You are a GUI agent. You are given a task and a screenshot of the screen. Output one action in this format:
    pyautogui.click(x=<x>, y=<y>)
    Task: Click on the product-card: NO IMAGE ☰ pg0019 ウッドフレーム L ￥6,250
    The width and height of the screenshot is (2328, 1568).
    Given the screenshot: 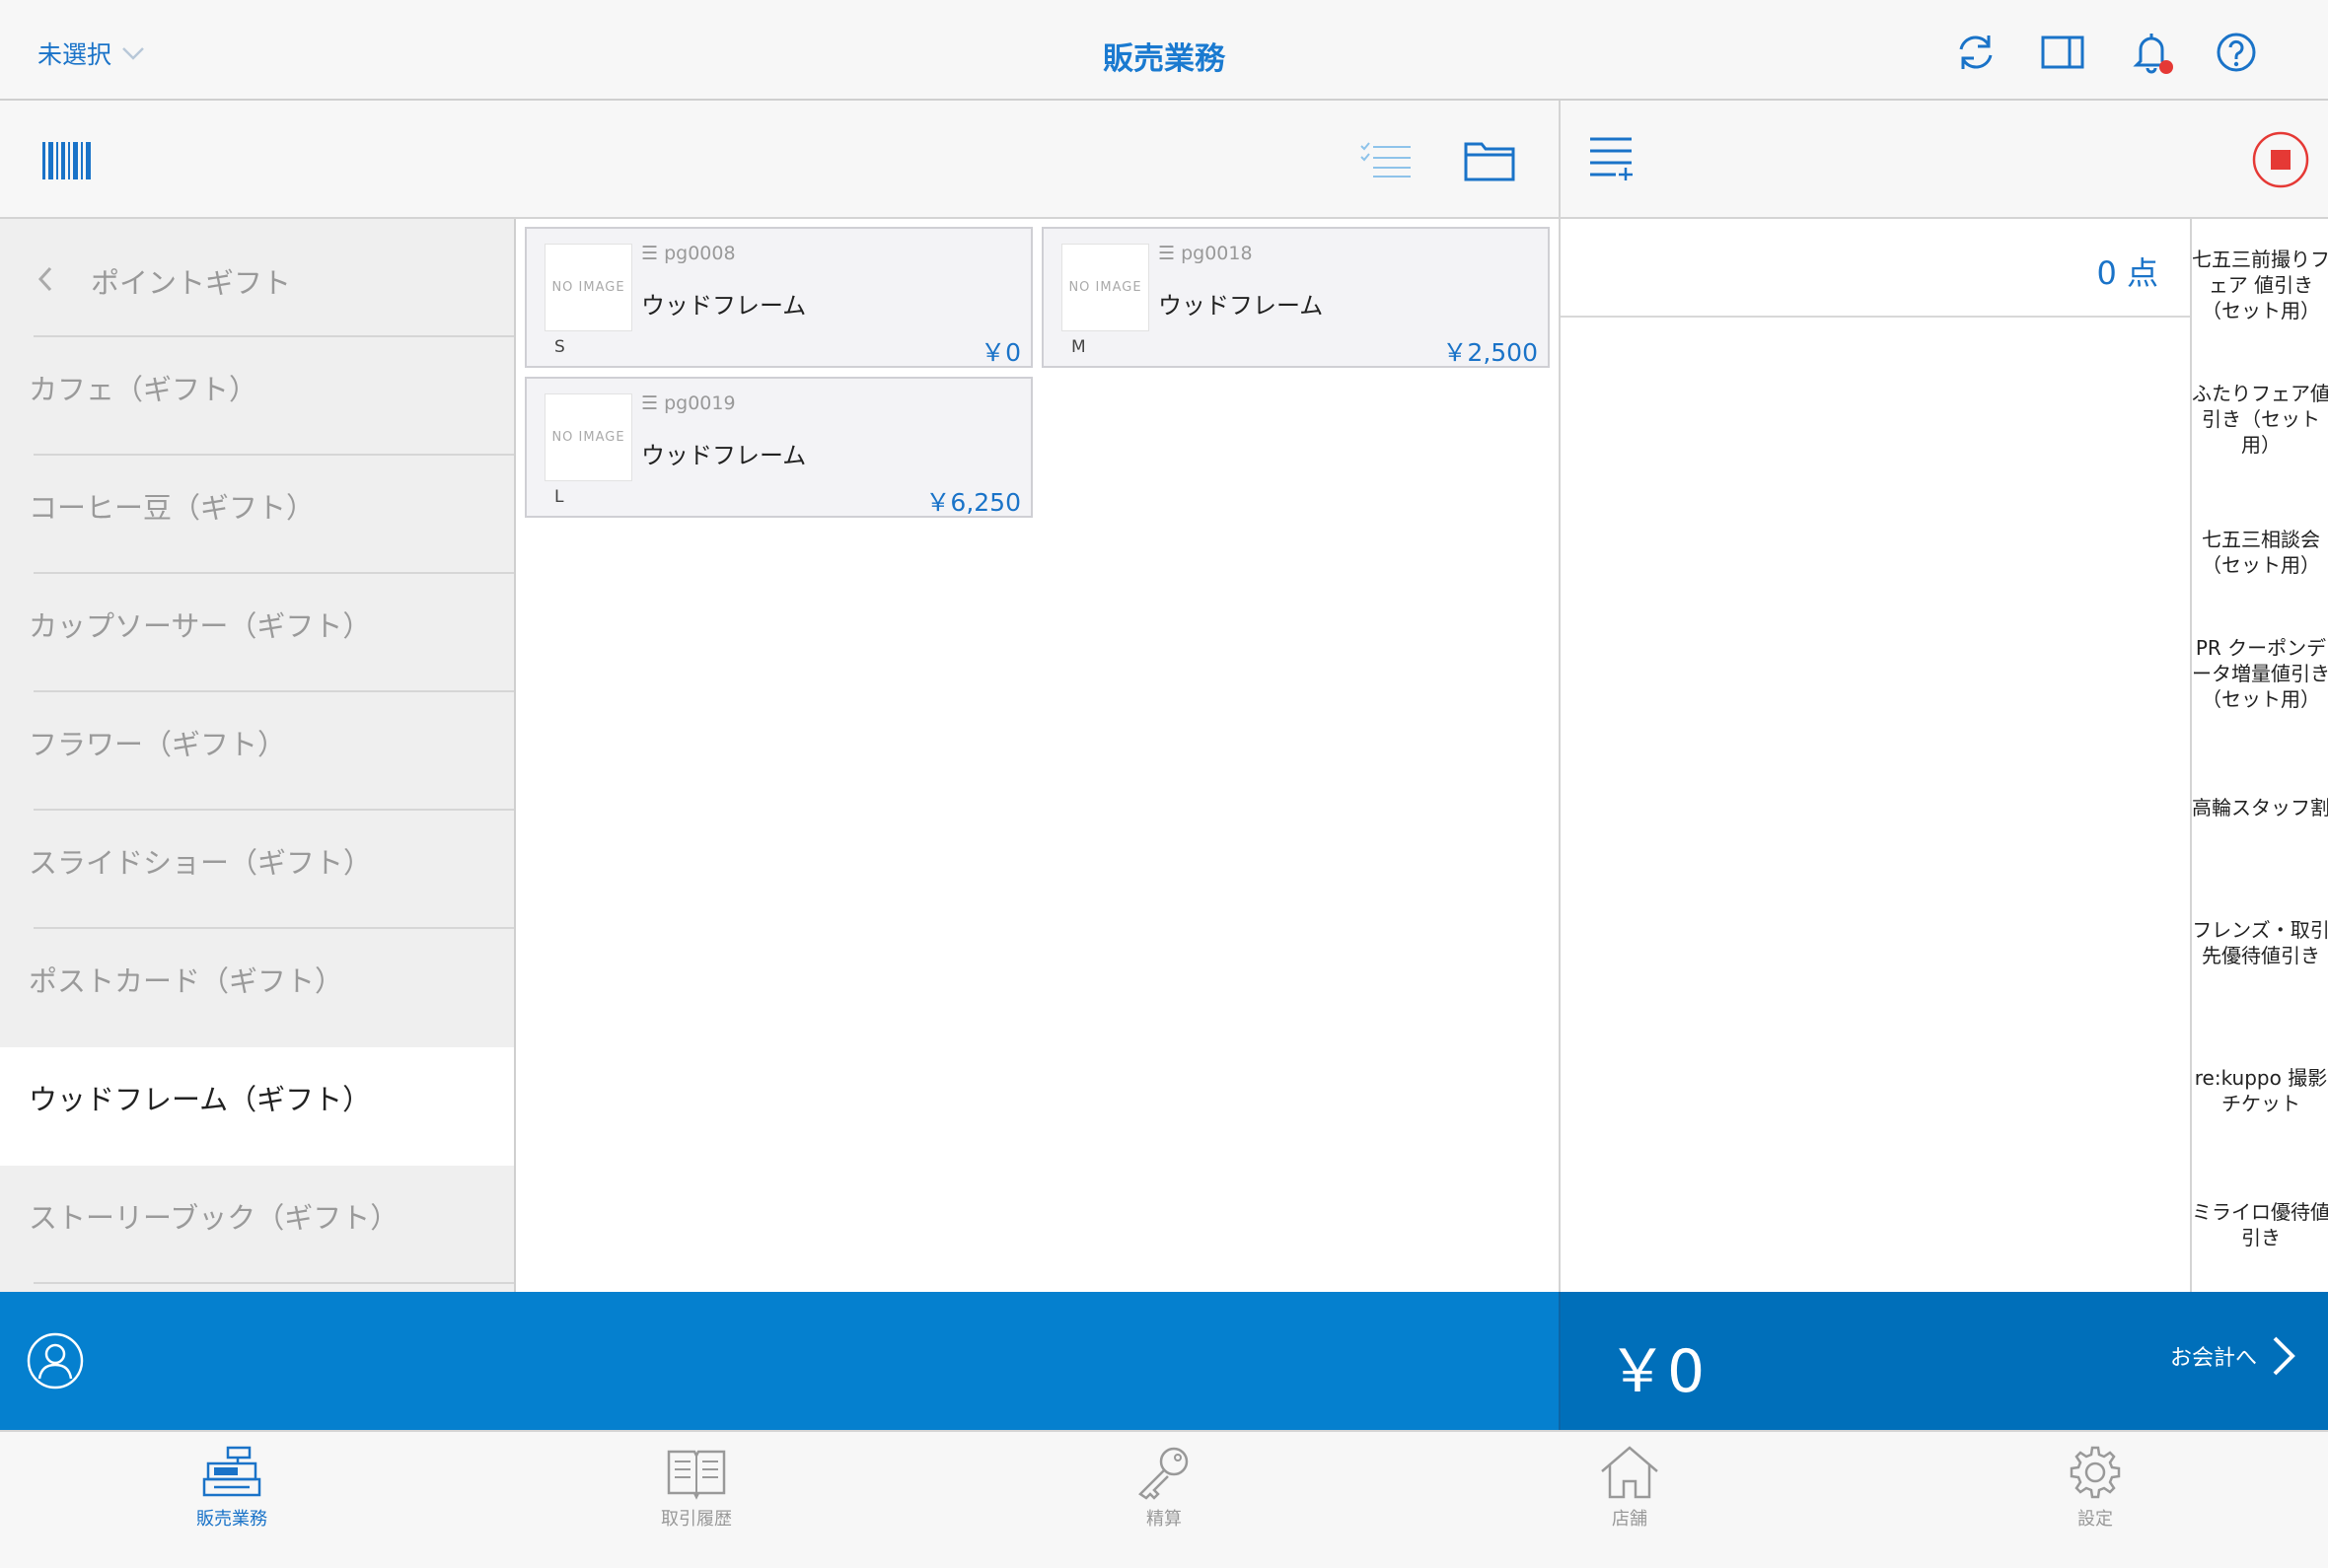 What is the action you would take?
    pyautogui.click(x=779, y=447)
    